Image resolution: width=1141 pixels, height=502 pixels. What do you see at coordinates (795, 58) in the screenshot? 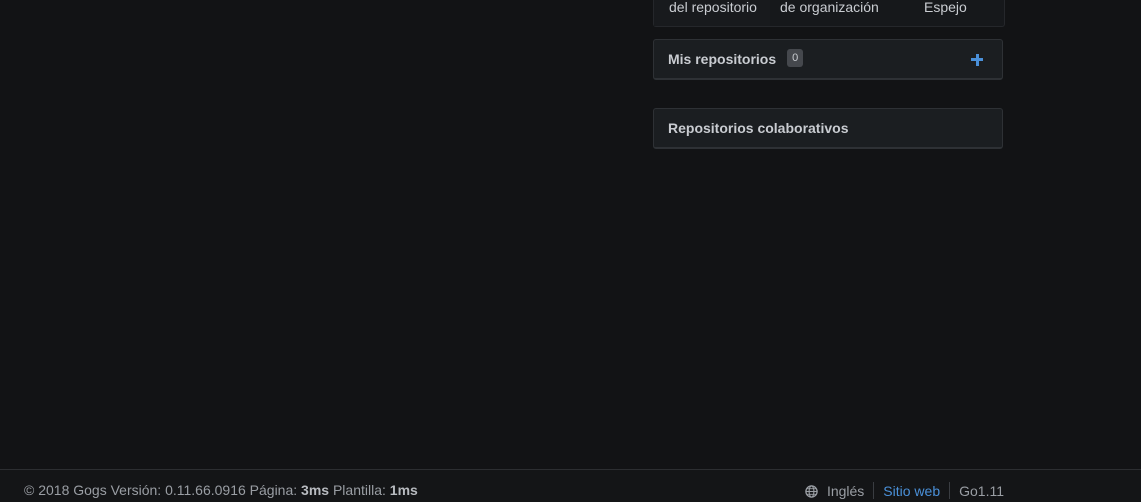
I see `repo-count-badge: 0` at bounding box center [795, 58].